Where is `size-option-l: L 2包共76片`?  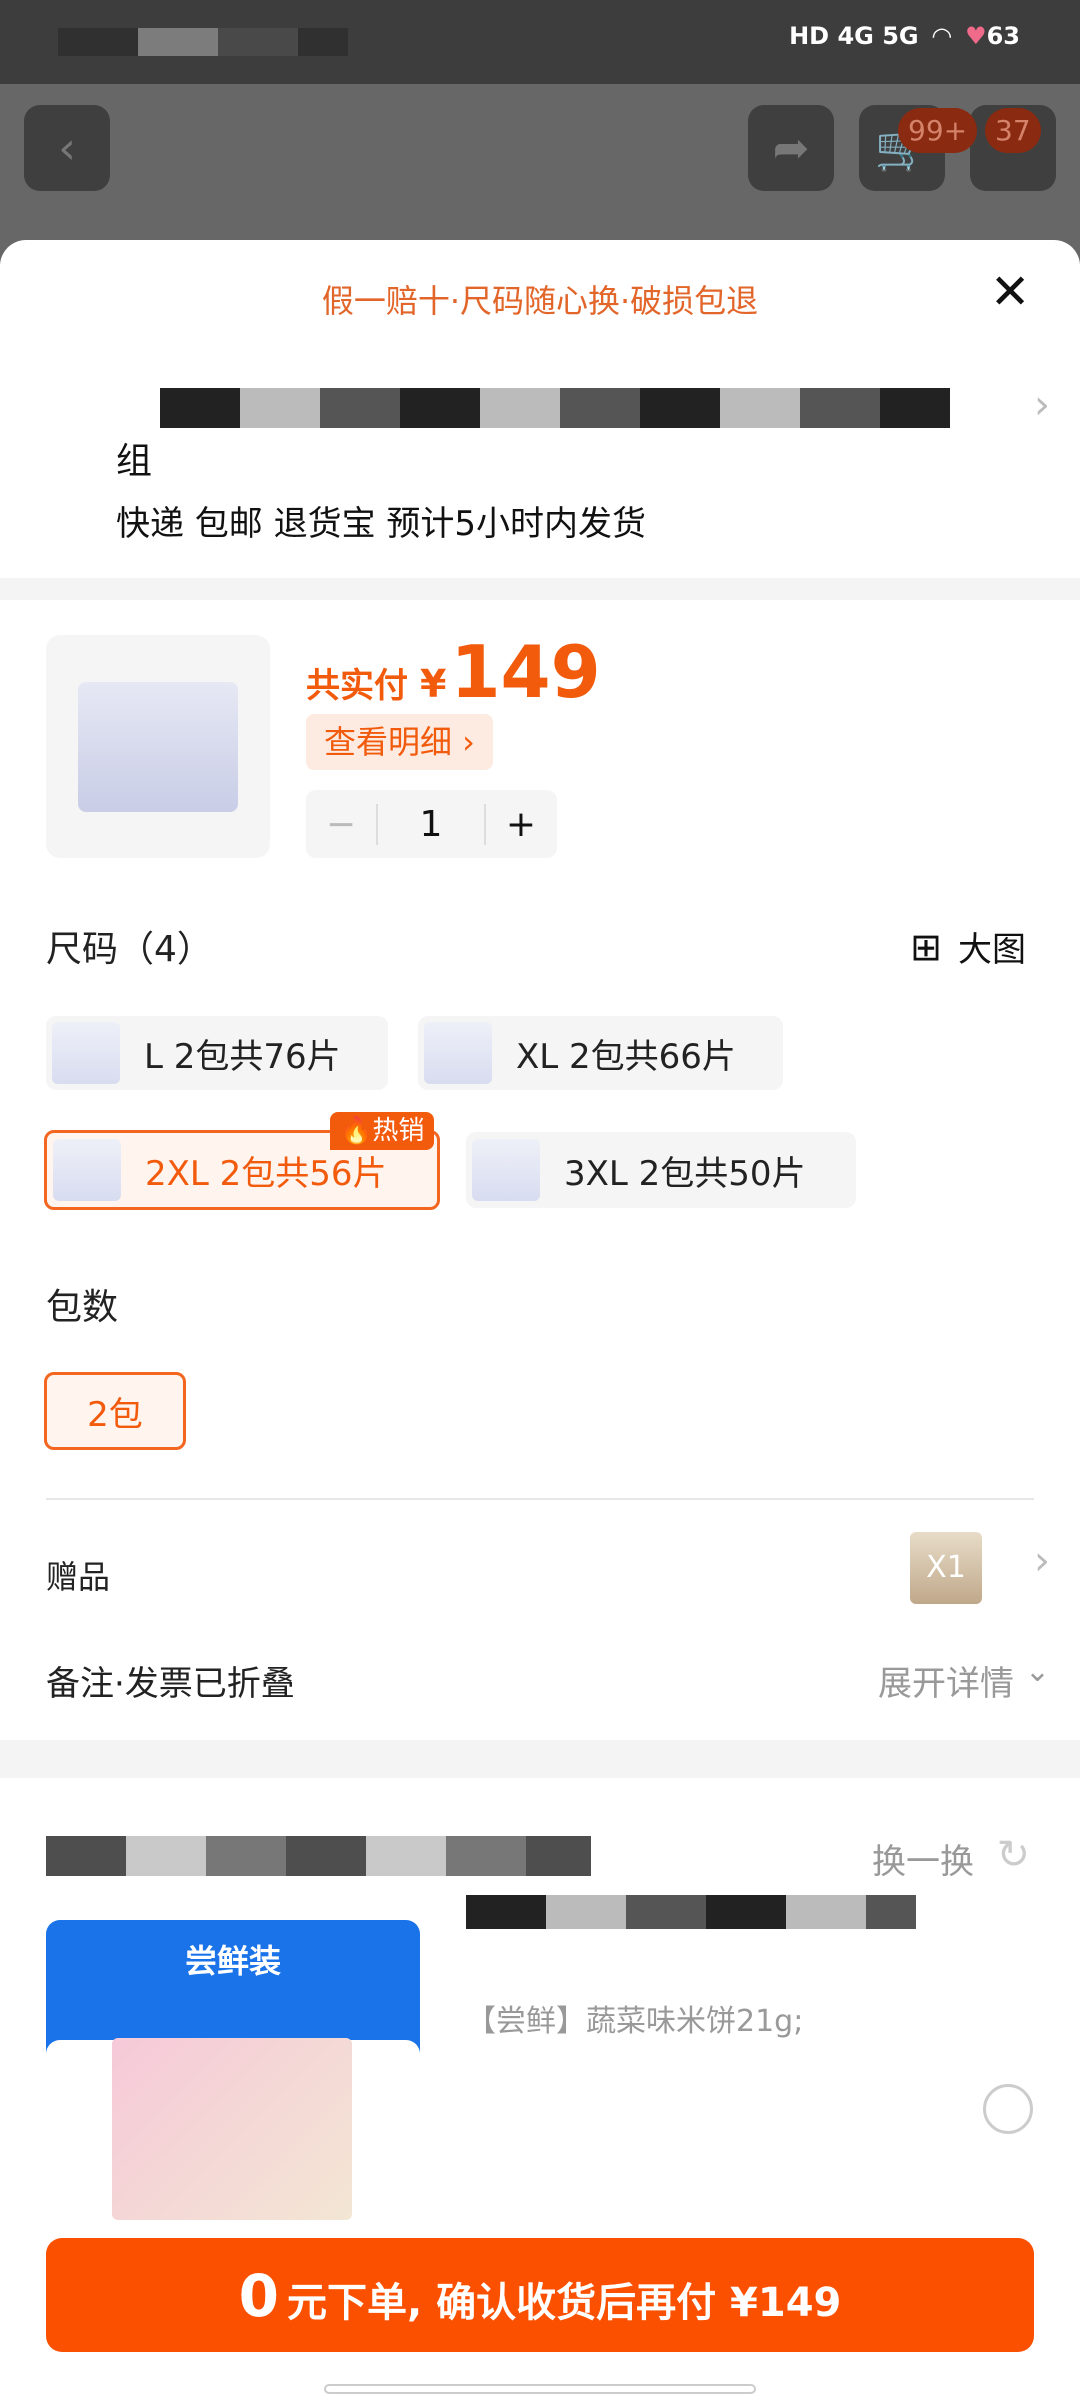
size-option-l: L 2包共76片 is located at coordinates (217, 1053).